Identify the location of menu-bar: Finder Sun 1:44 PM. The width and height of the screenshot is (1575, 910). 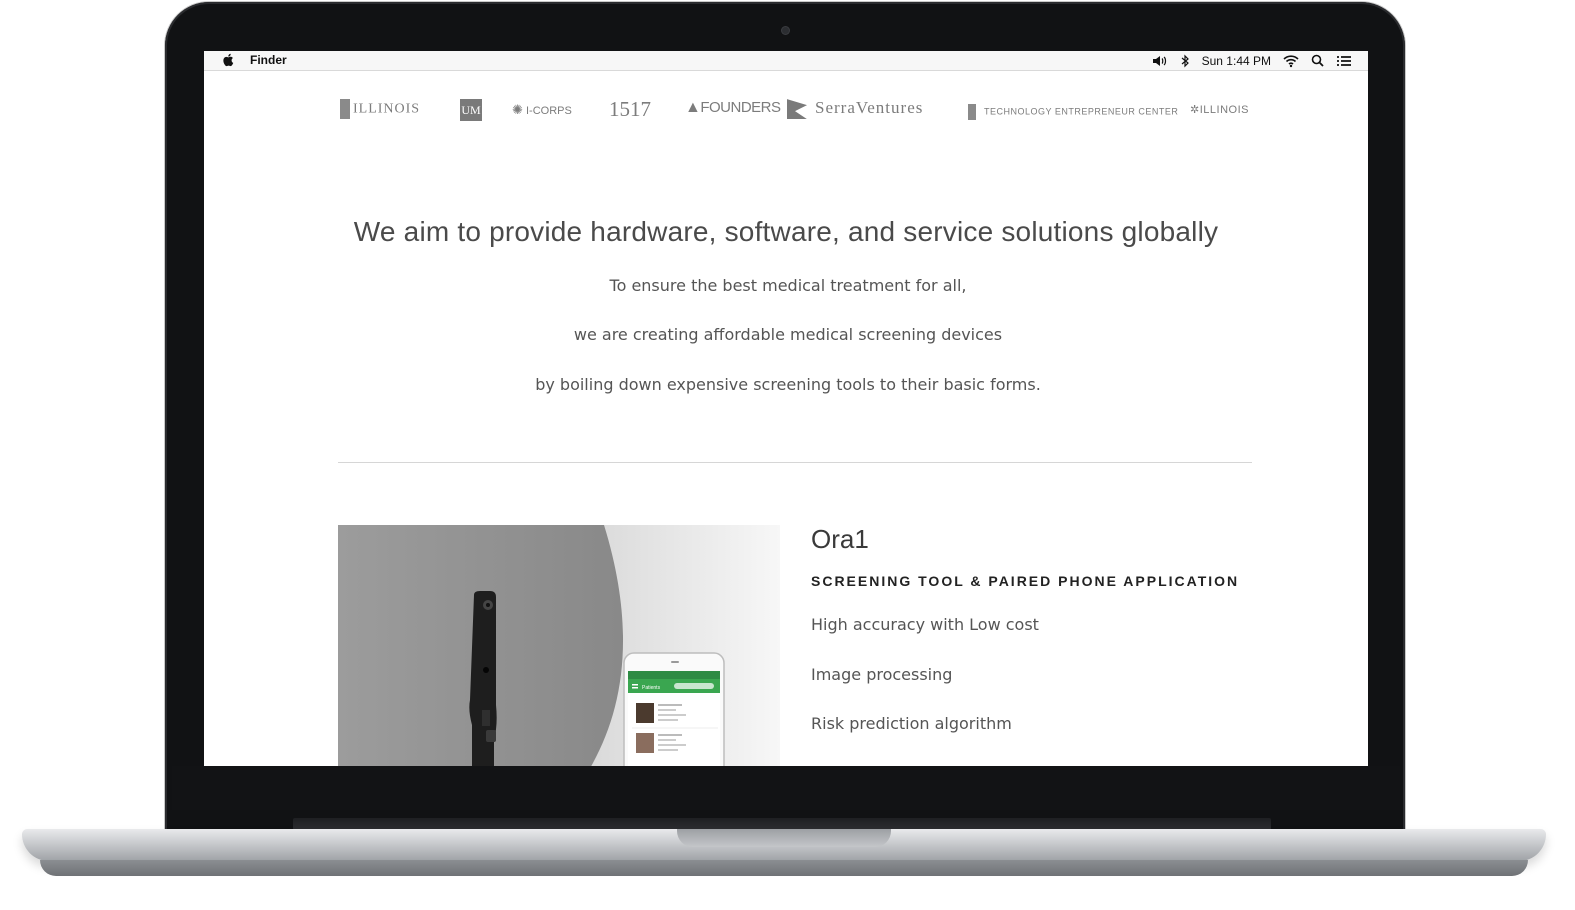
(786, 61).